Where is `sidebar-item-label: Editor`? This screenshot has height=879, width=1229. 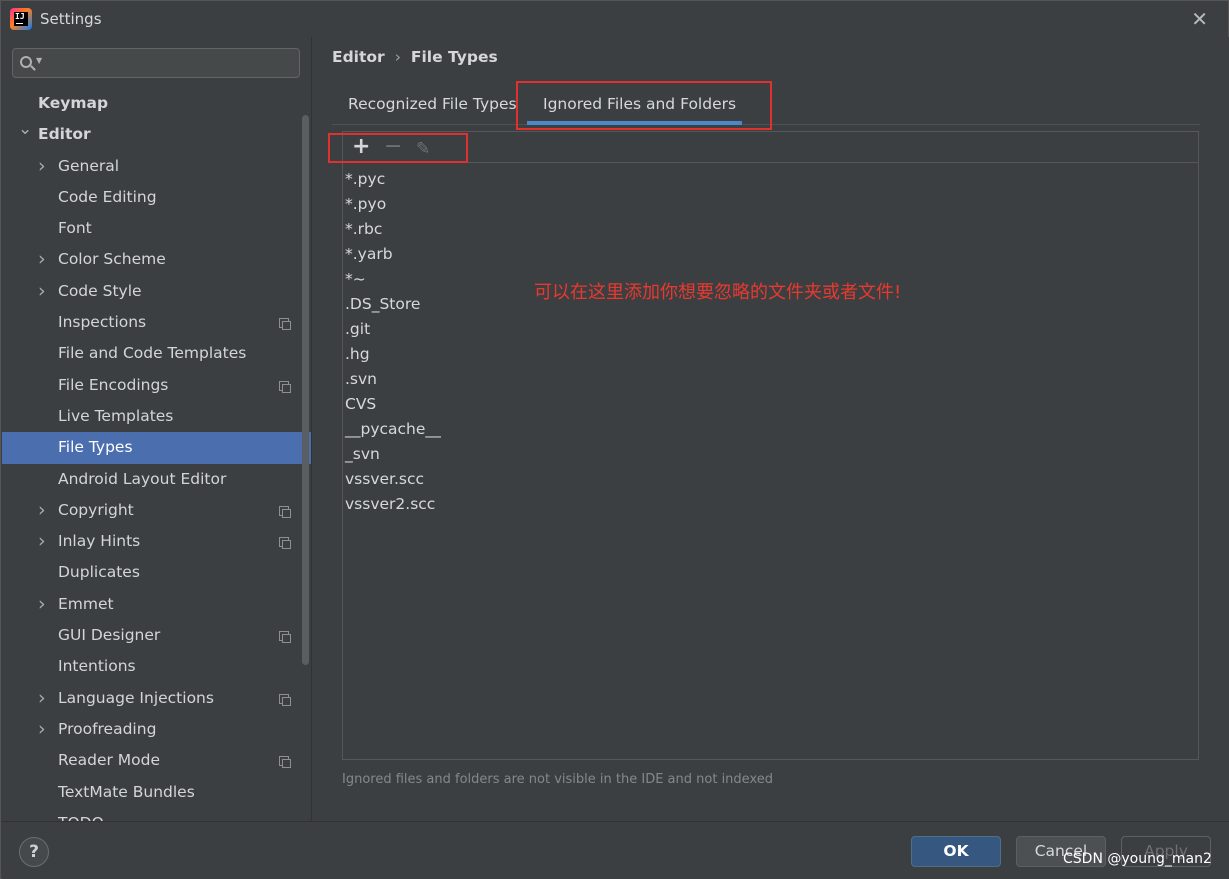 sidebar-item-label: Editor is located at coordinates (64, 134).